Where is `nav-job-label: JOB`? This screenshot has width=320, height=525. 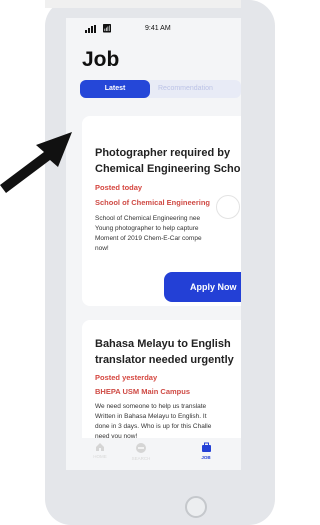
nav-job-label: JOB is located at coordinates (206, 457).